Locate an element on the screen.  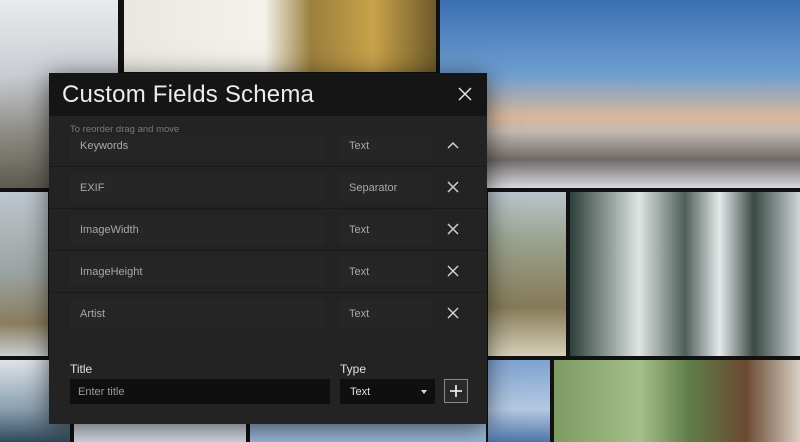
type-select: Text is located at coordinates (387, 391).